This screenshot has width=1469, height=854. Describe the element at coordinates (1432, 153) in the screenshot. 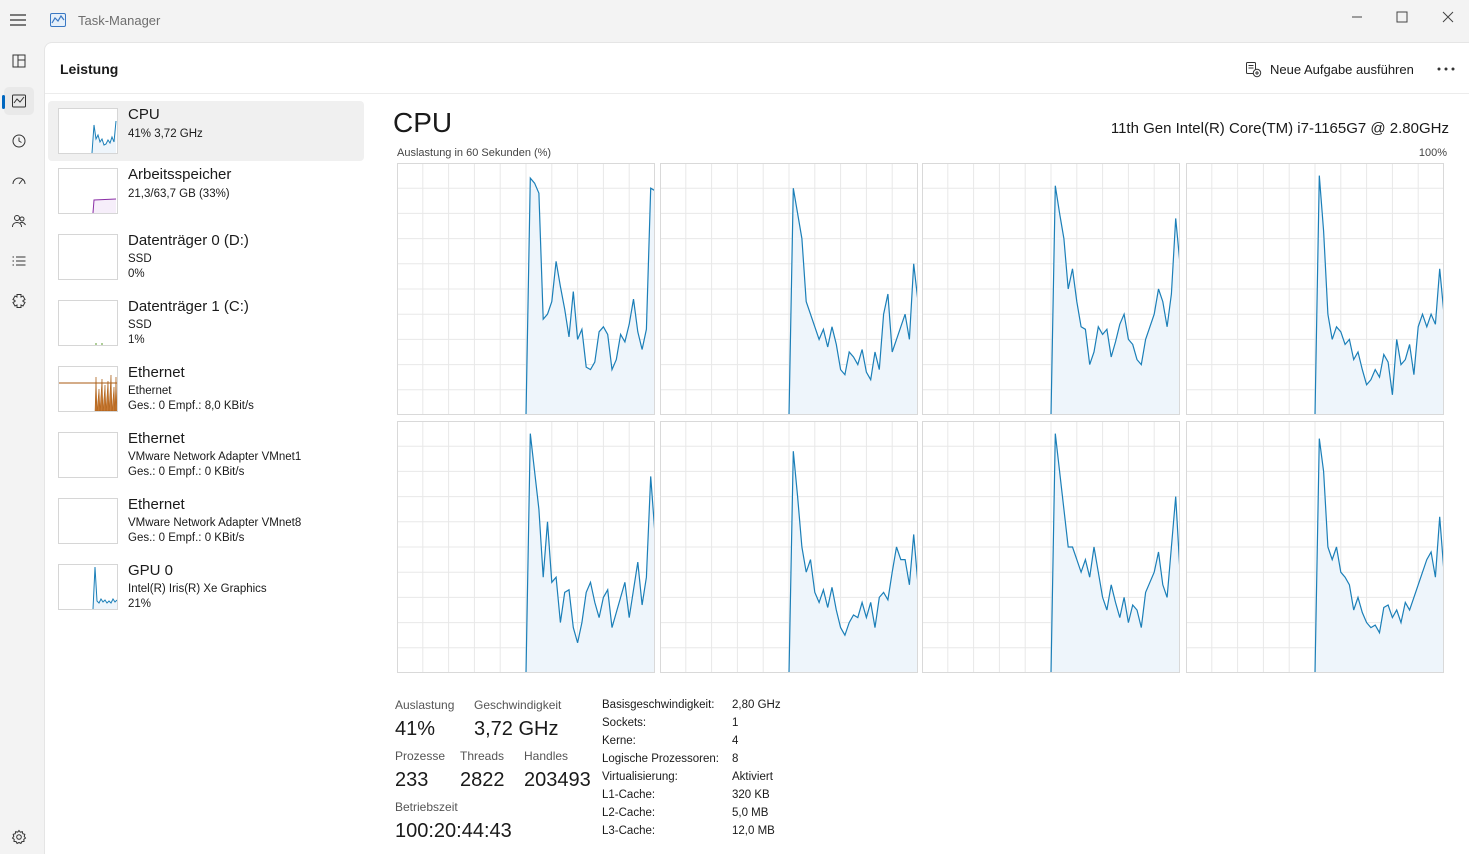

I see `graph-max-label: 100%` at that location.